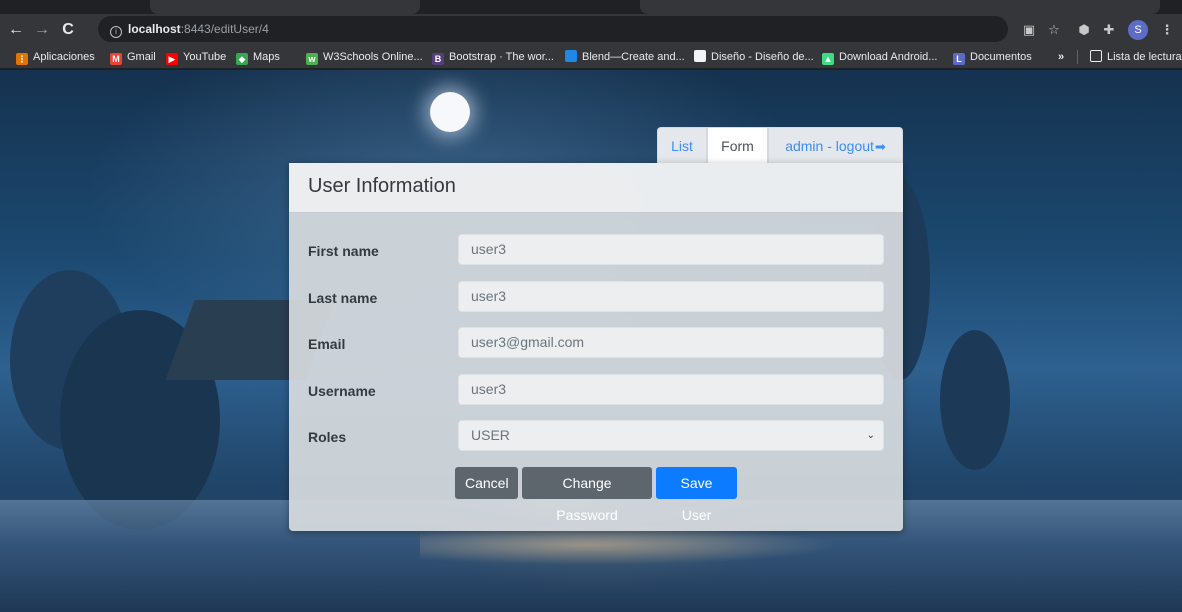 The image size is (1182, 612). Describe the element at coordinates (1109, 30) in the screenshot. I see `puzzle-icon: ✚` at that location.